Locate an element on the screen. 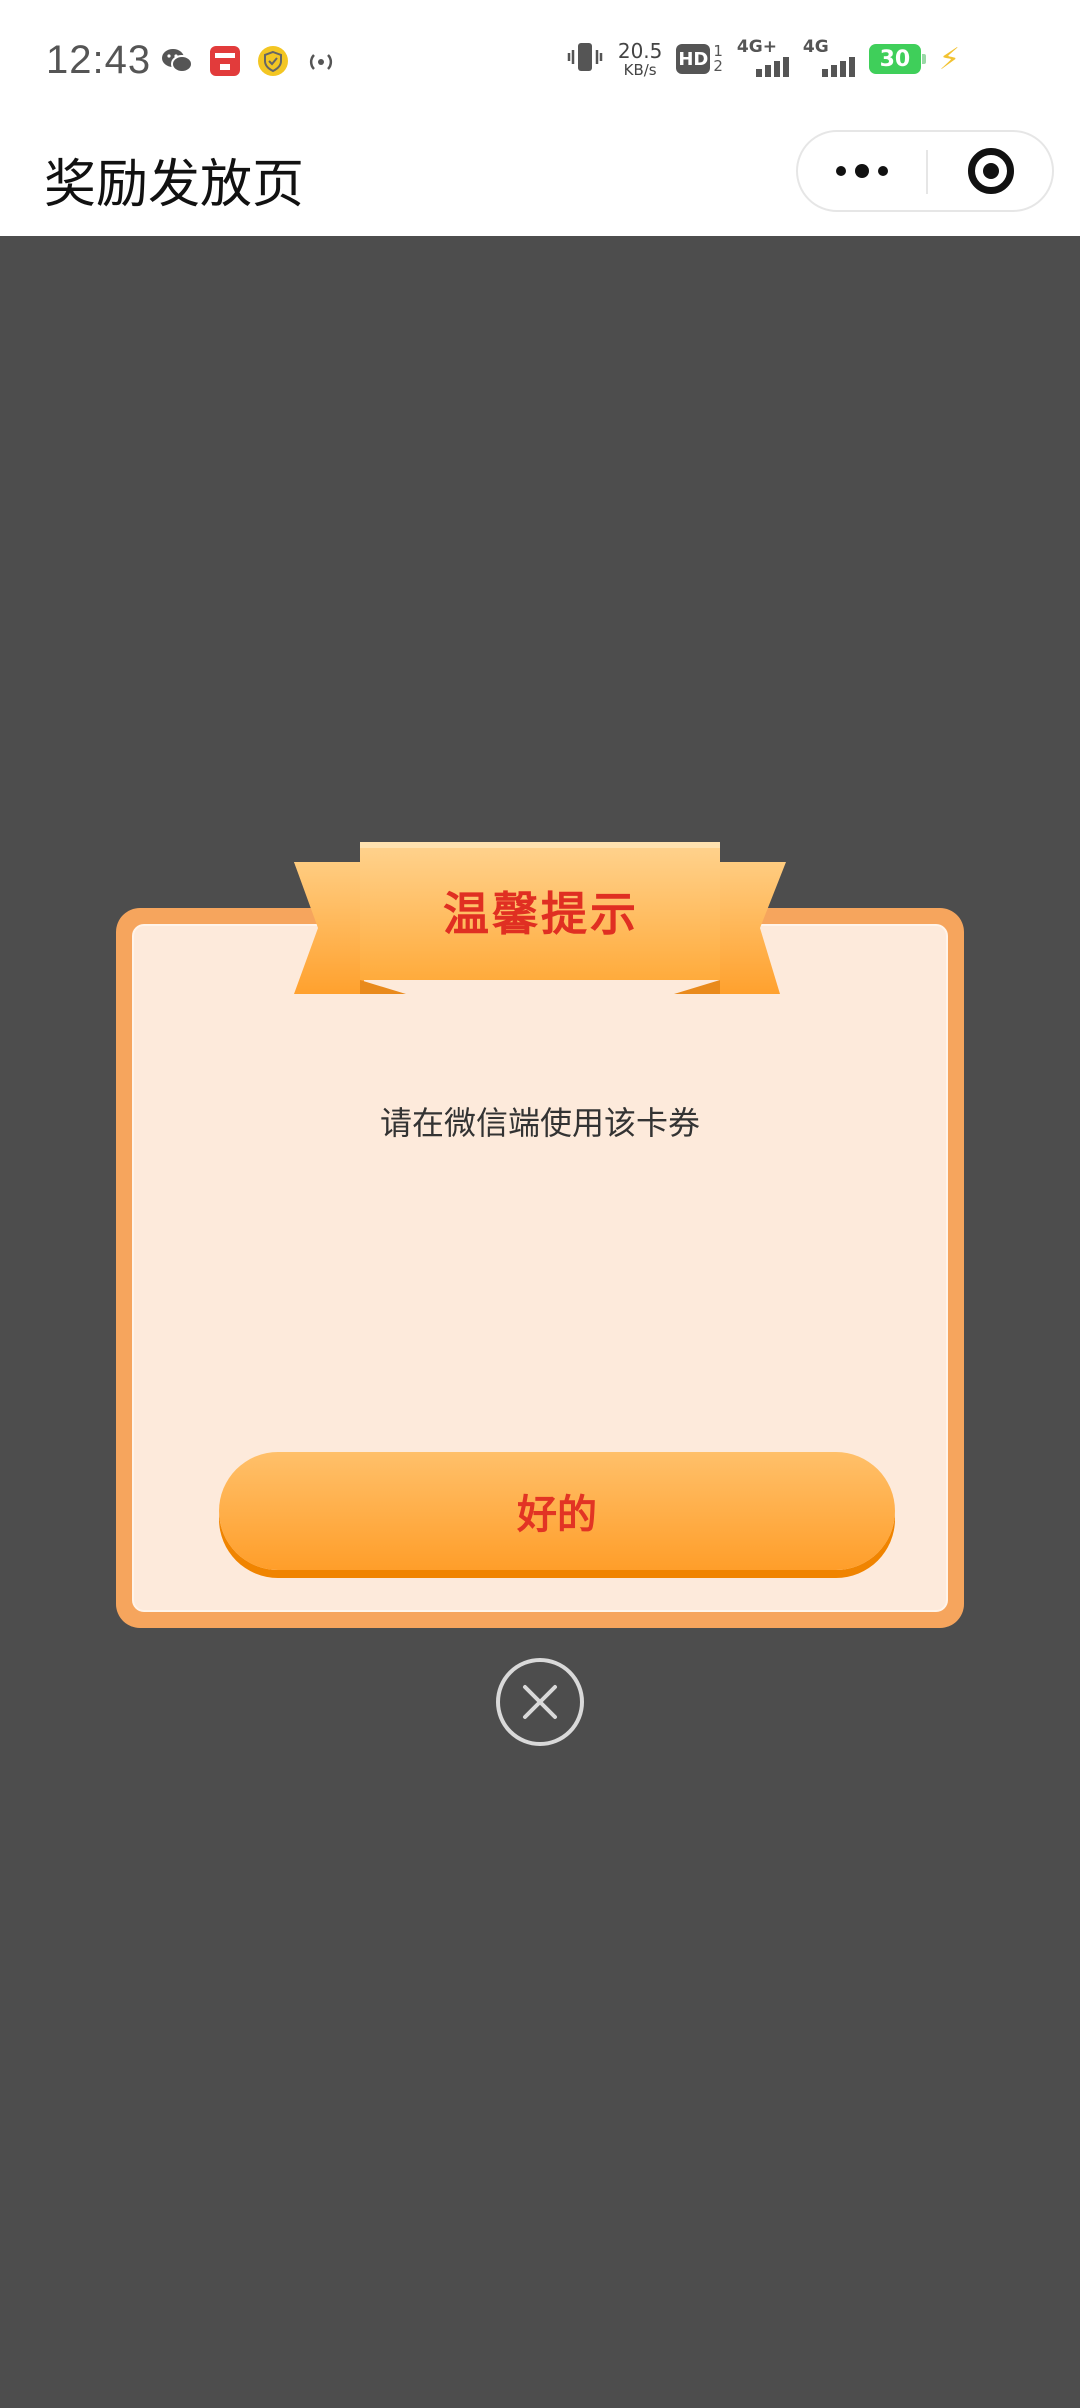  hd-sub: 1 2 is located at coordinates (718, 58).